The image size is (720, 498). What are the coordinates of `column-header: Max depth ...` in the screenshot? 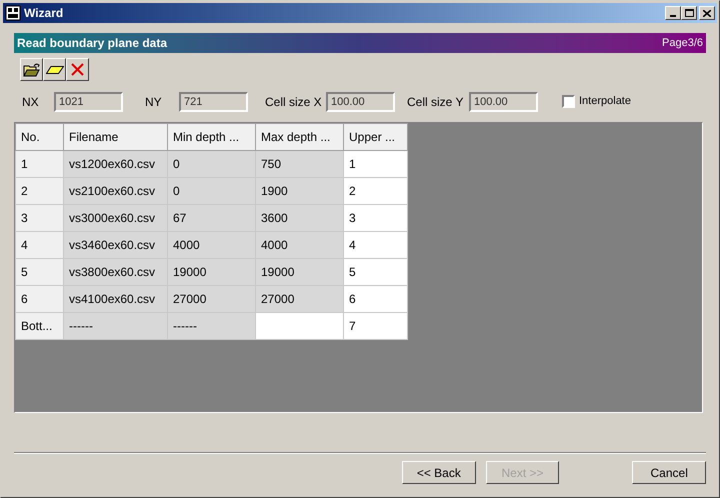 It's located at (300, 137).